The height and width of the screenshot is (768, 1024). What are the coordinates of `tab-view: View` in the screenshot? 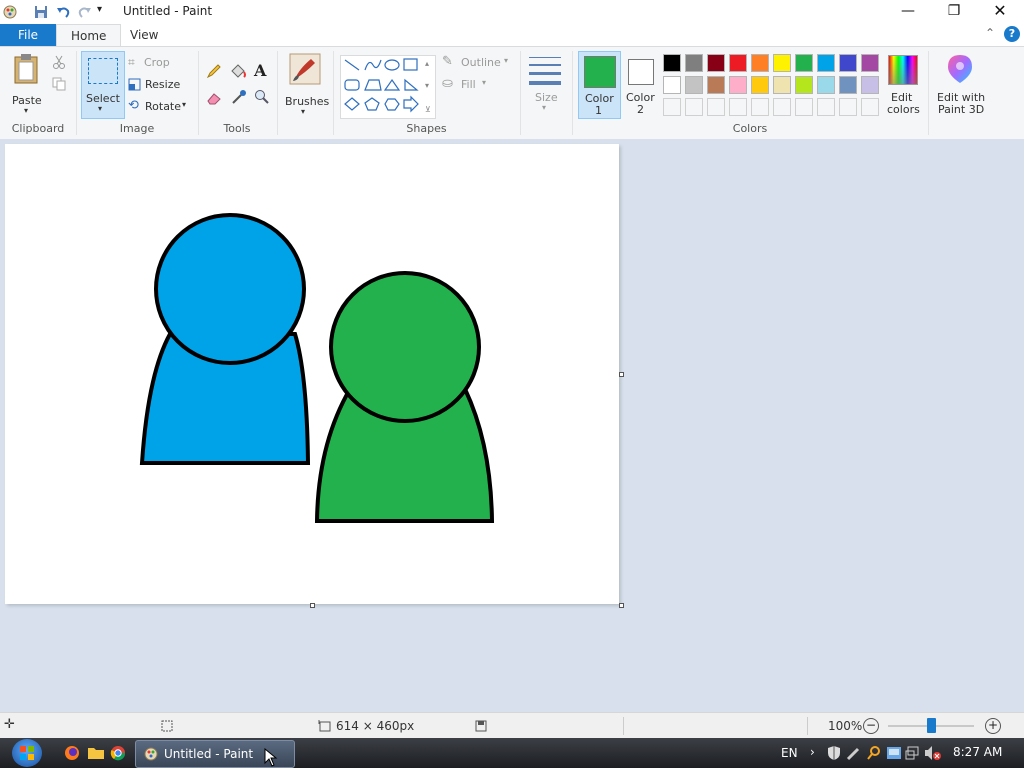 It's located at (144, 35).